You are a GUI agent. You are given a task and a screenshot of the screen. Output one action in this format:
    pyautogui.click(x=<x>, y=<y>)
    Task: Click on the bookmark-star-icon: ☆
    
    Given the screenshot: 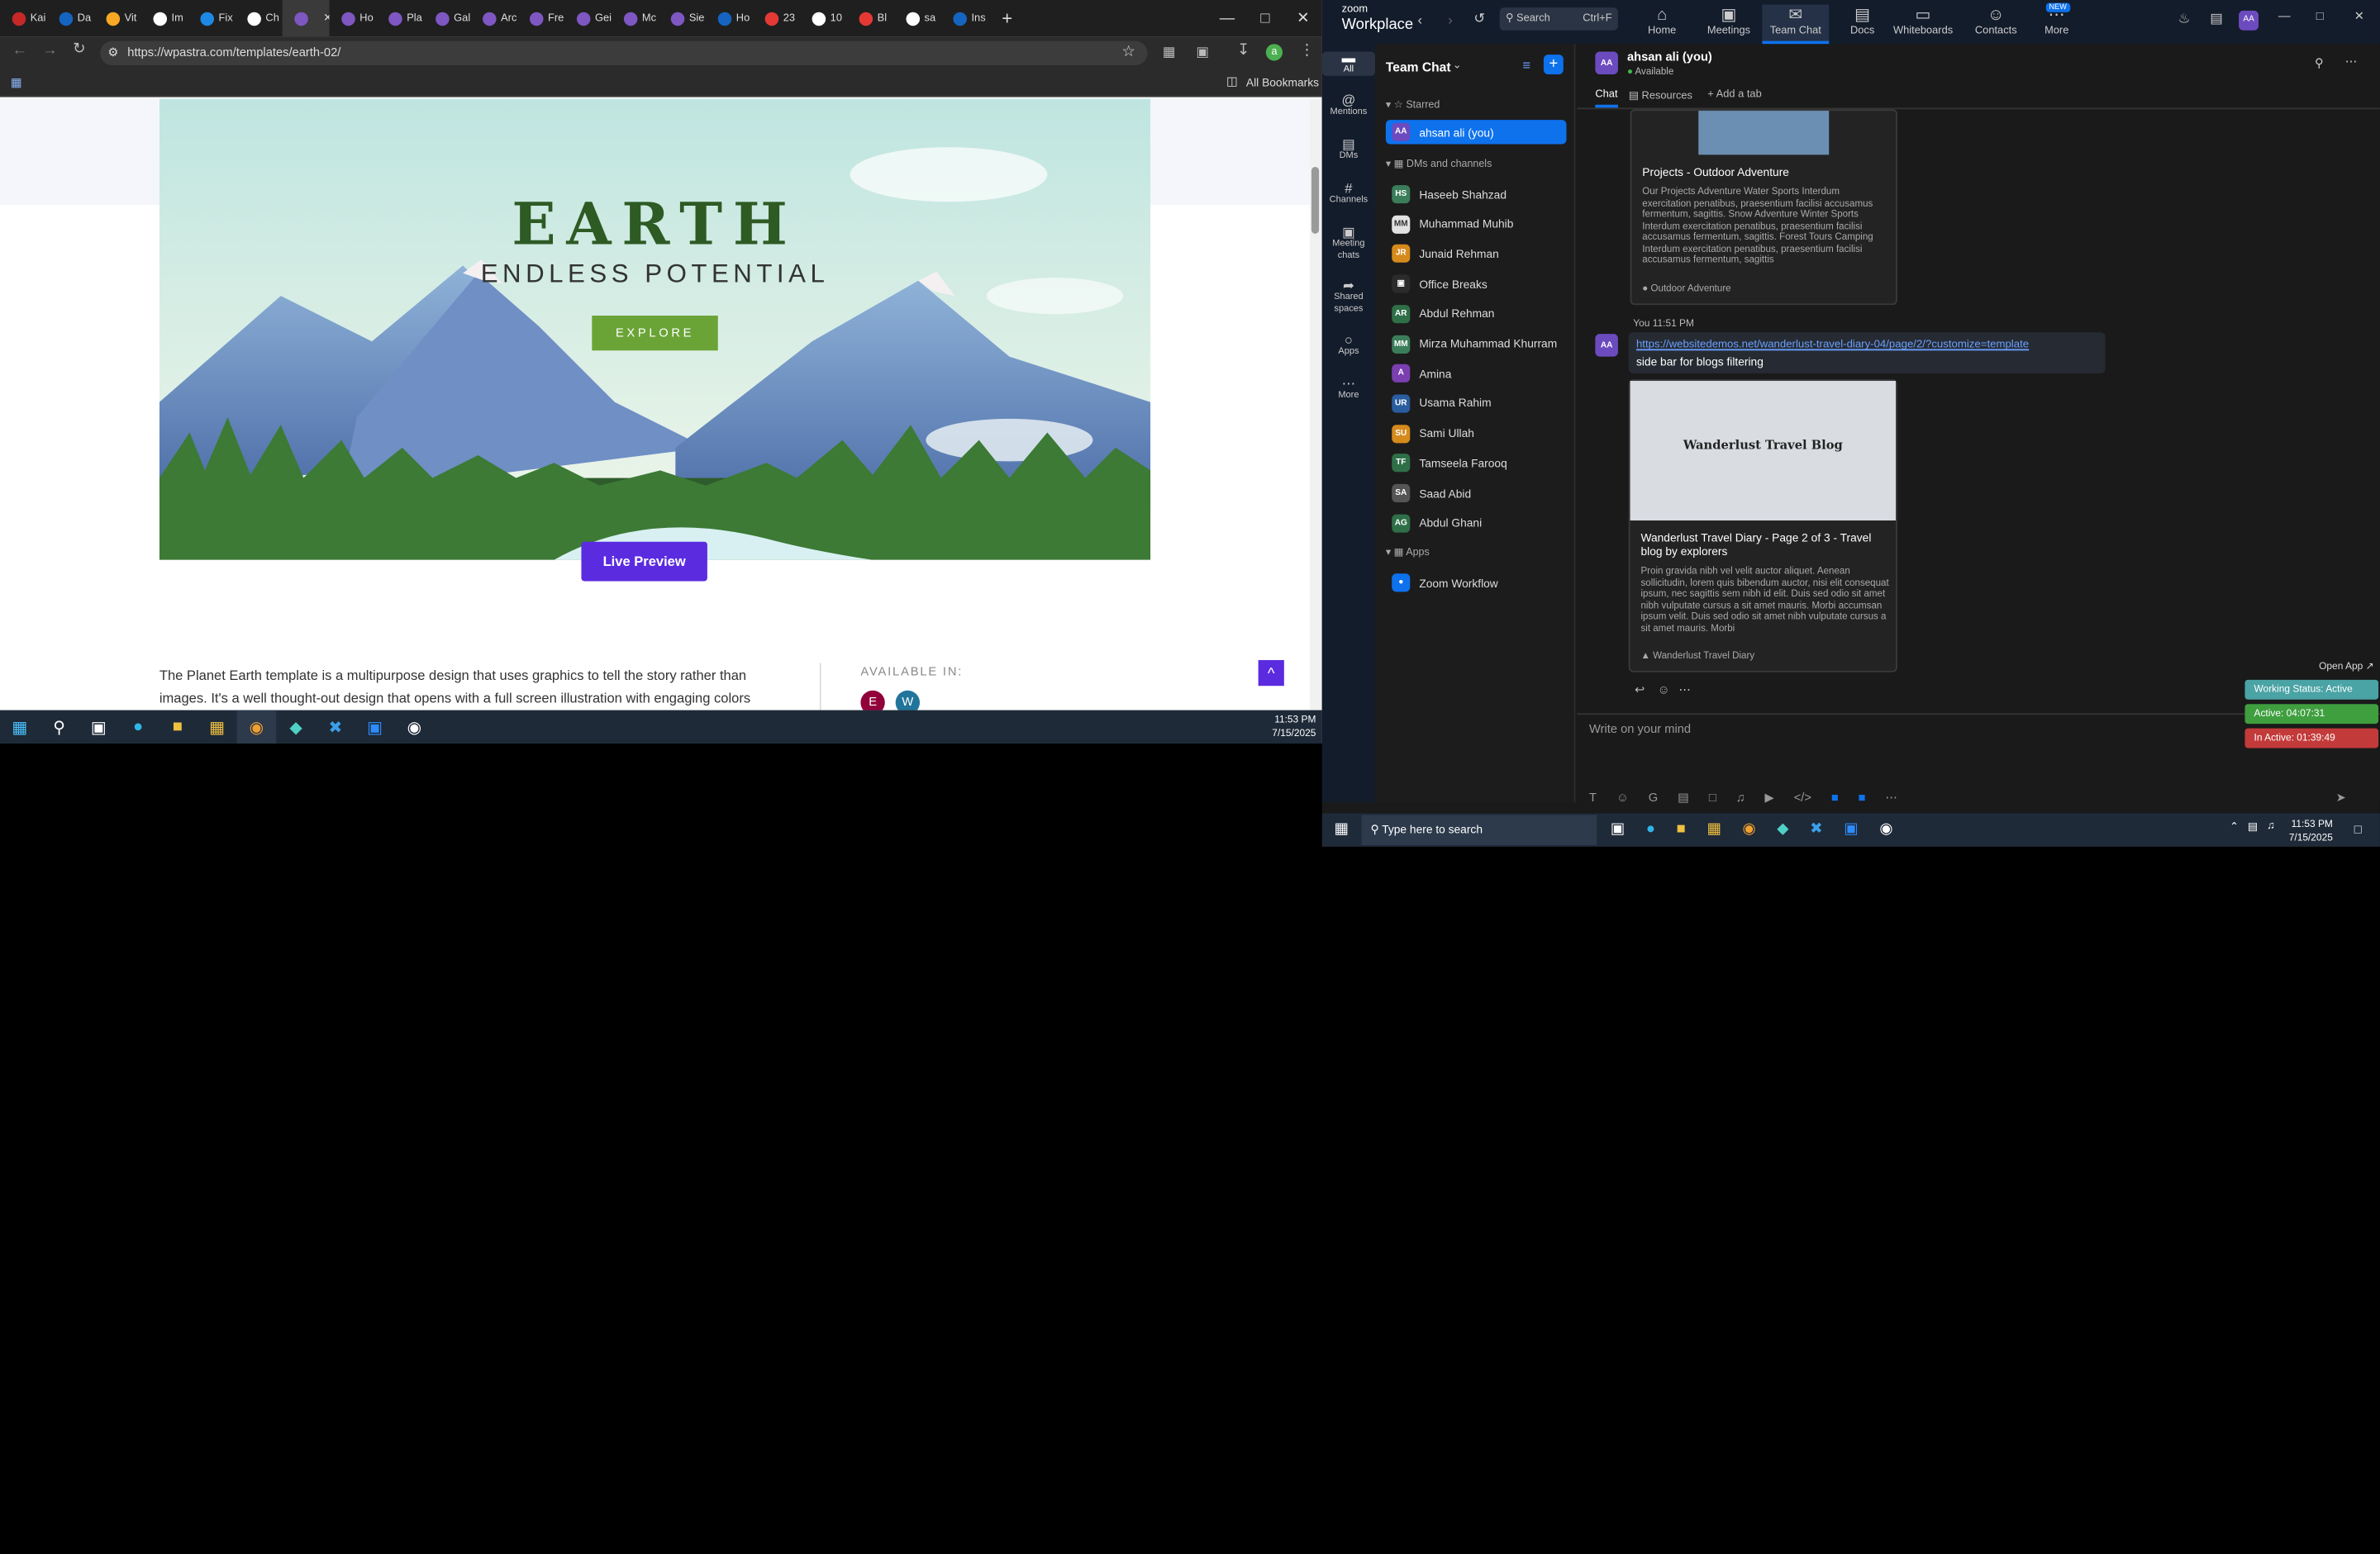 What is the action you would take?
    pyautogui.click(x=1128, y=53)
    